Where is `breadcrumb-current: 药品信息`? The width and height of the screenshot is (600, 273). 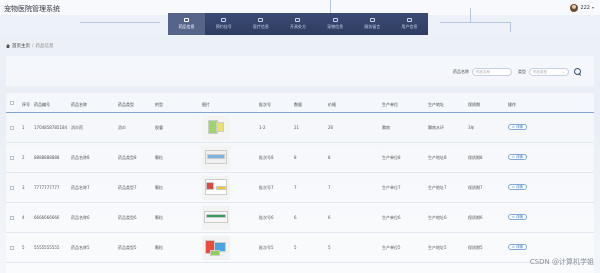 breadcrumb-current: 药品信息 is located at coordinates (44, 46).